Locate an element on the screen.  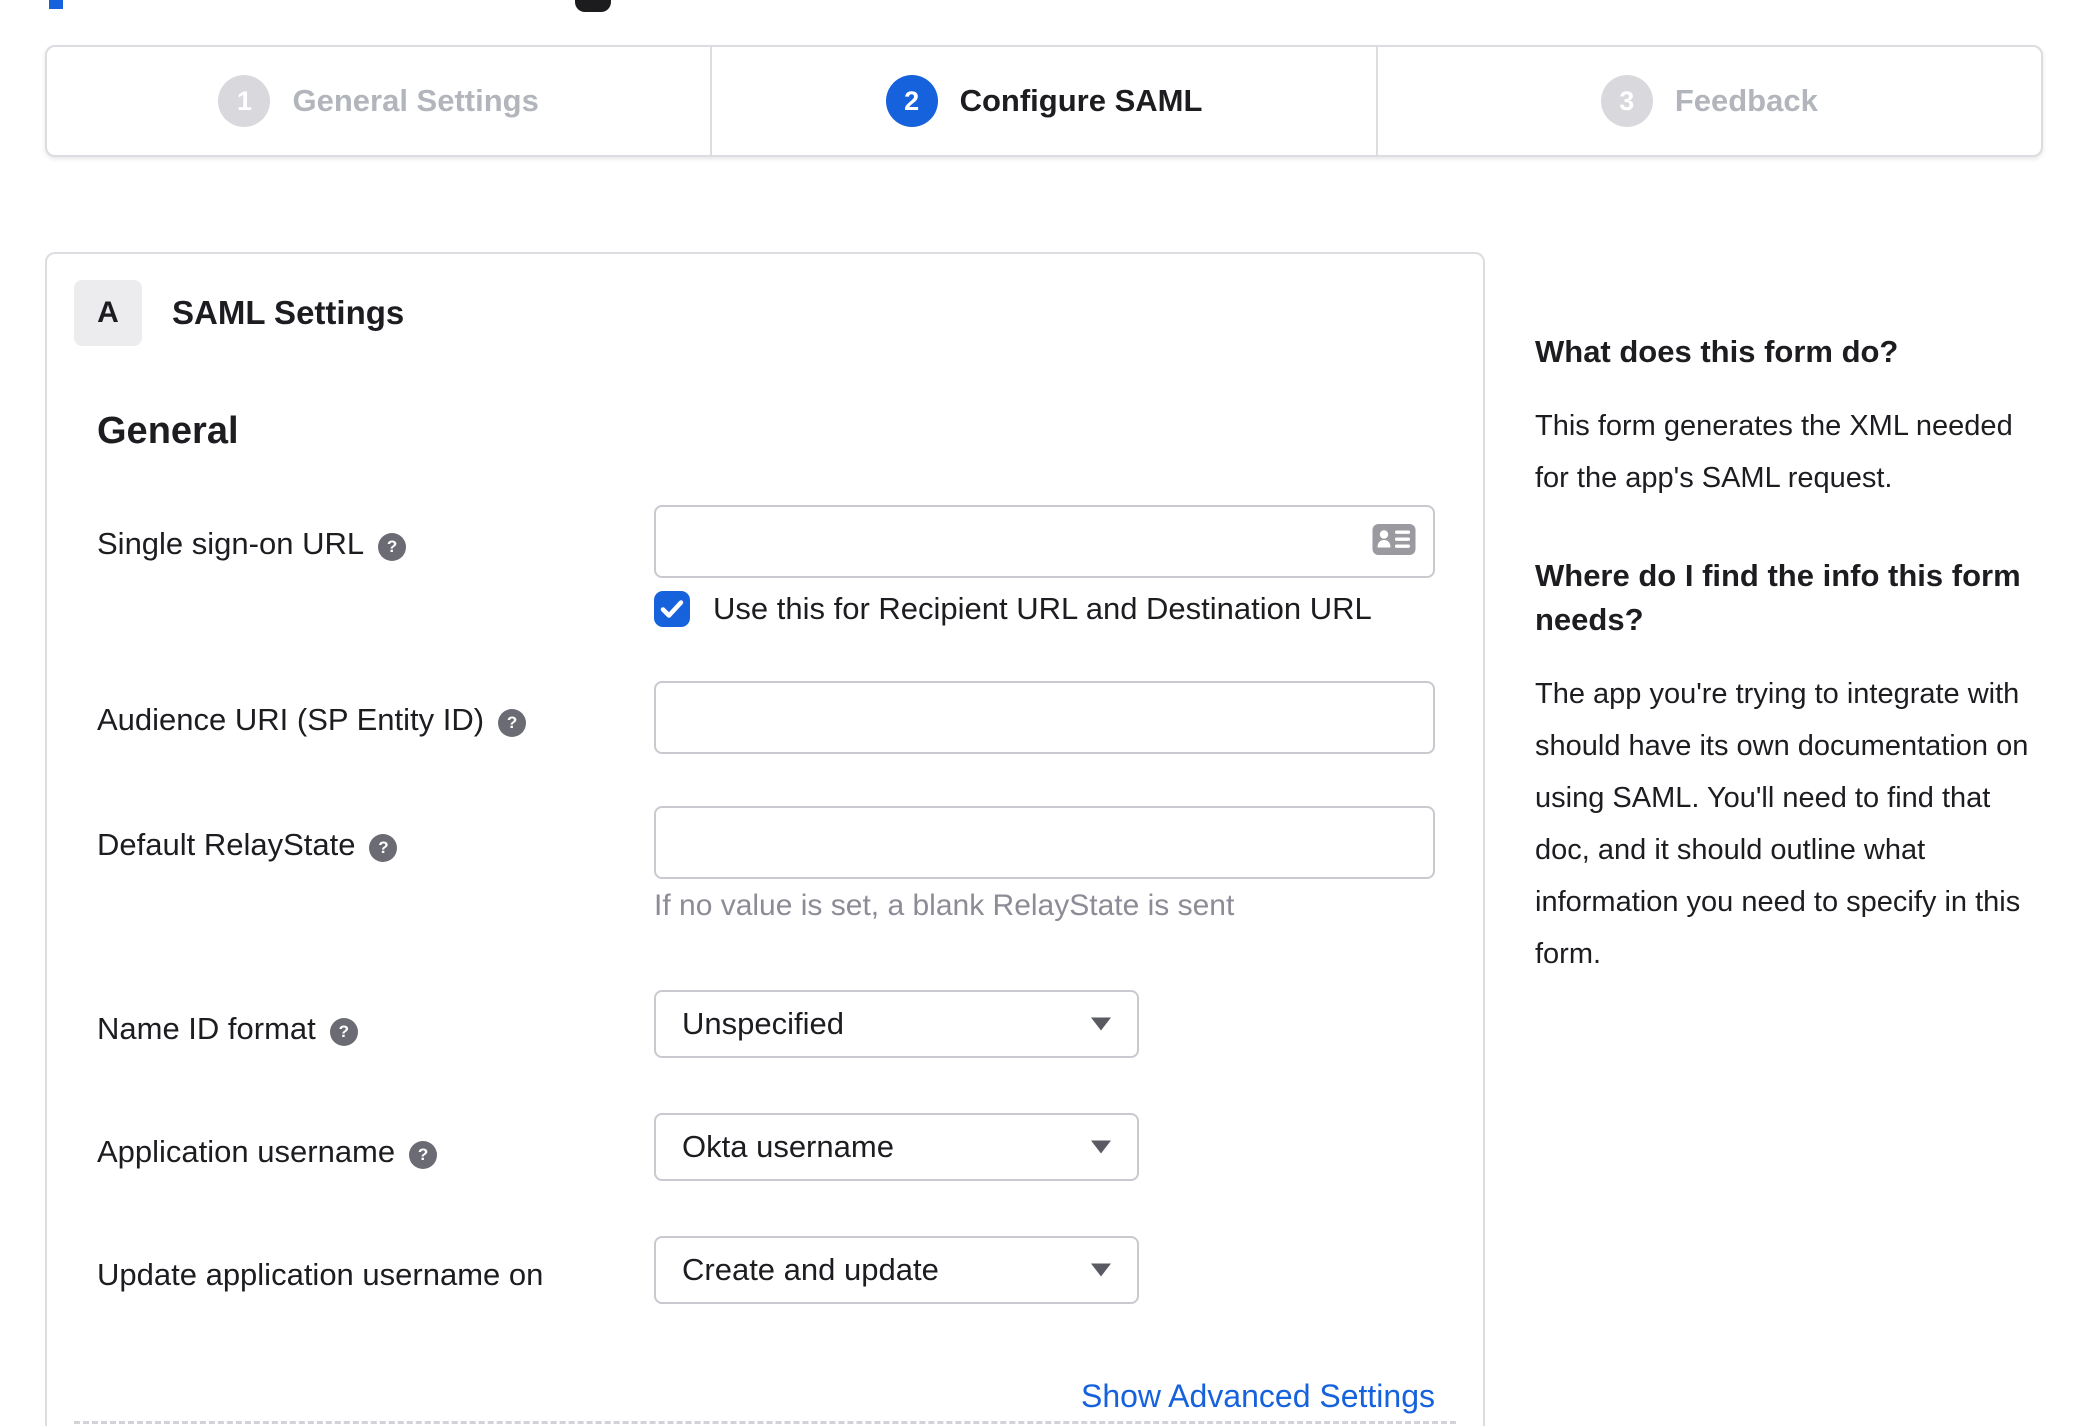
name-id-format-label: Name ID format is located at coordinates (206, 1028).